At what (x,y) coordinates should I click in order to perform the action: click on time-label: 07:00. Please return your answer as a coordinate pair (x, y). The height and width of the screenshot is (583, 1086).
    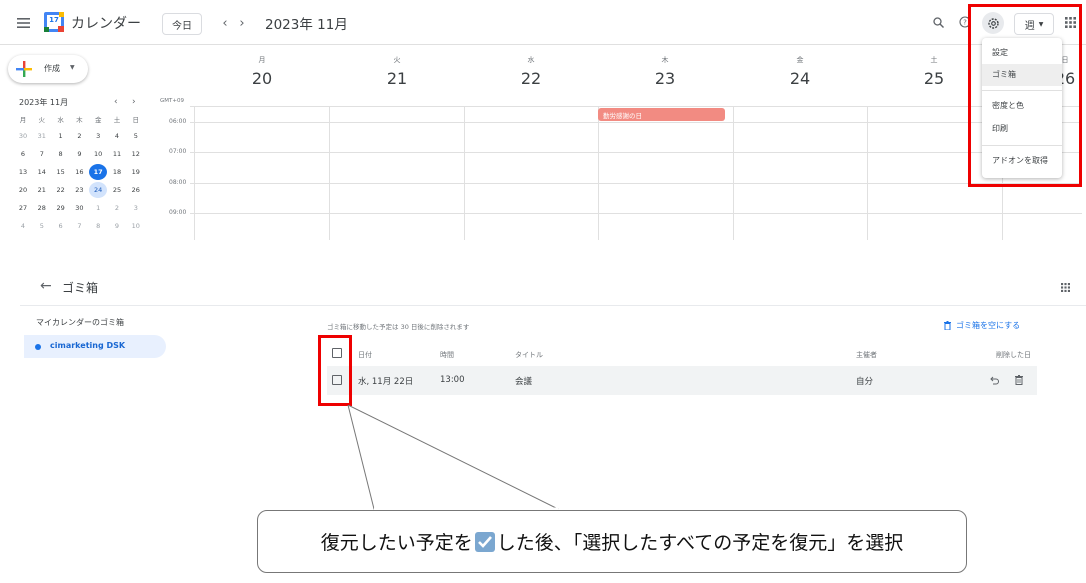
    Looking at the image, I should click on (178, 151).